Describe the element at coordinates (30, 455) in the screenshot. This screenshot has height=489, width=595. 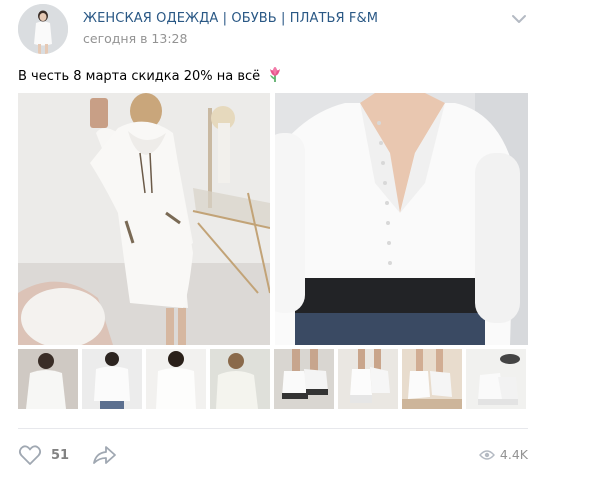
I see `heart-icon` at that location.